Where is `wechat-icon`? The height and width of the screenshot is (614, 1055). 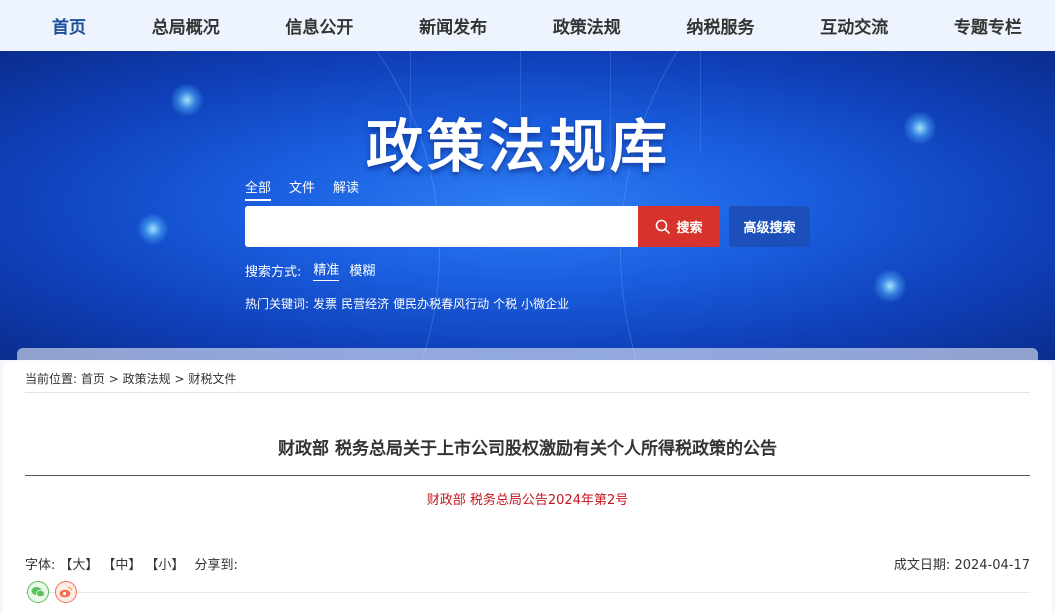 wechat-icon is located at coordinates (38, 592).